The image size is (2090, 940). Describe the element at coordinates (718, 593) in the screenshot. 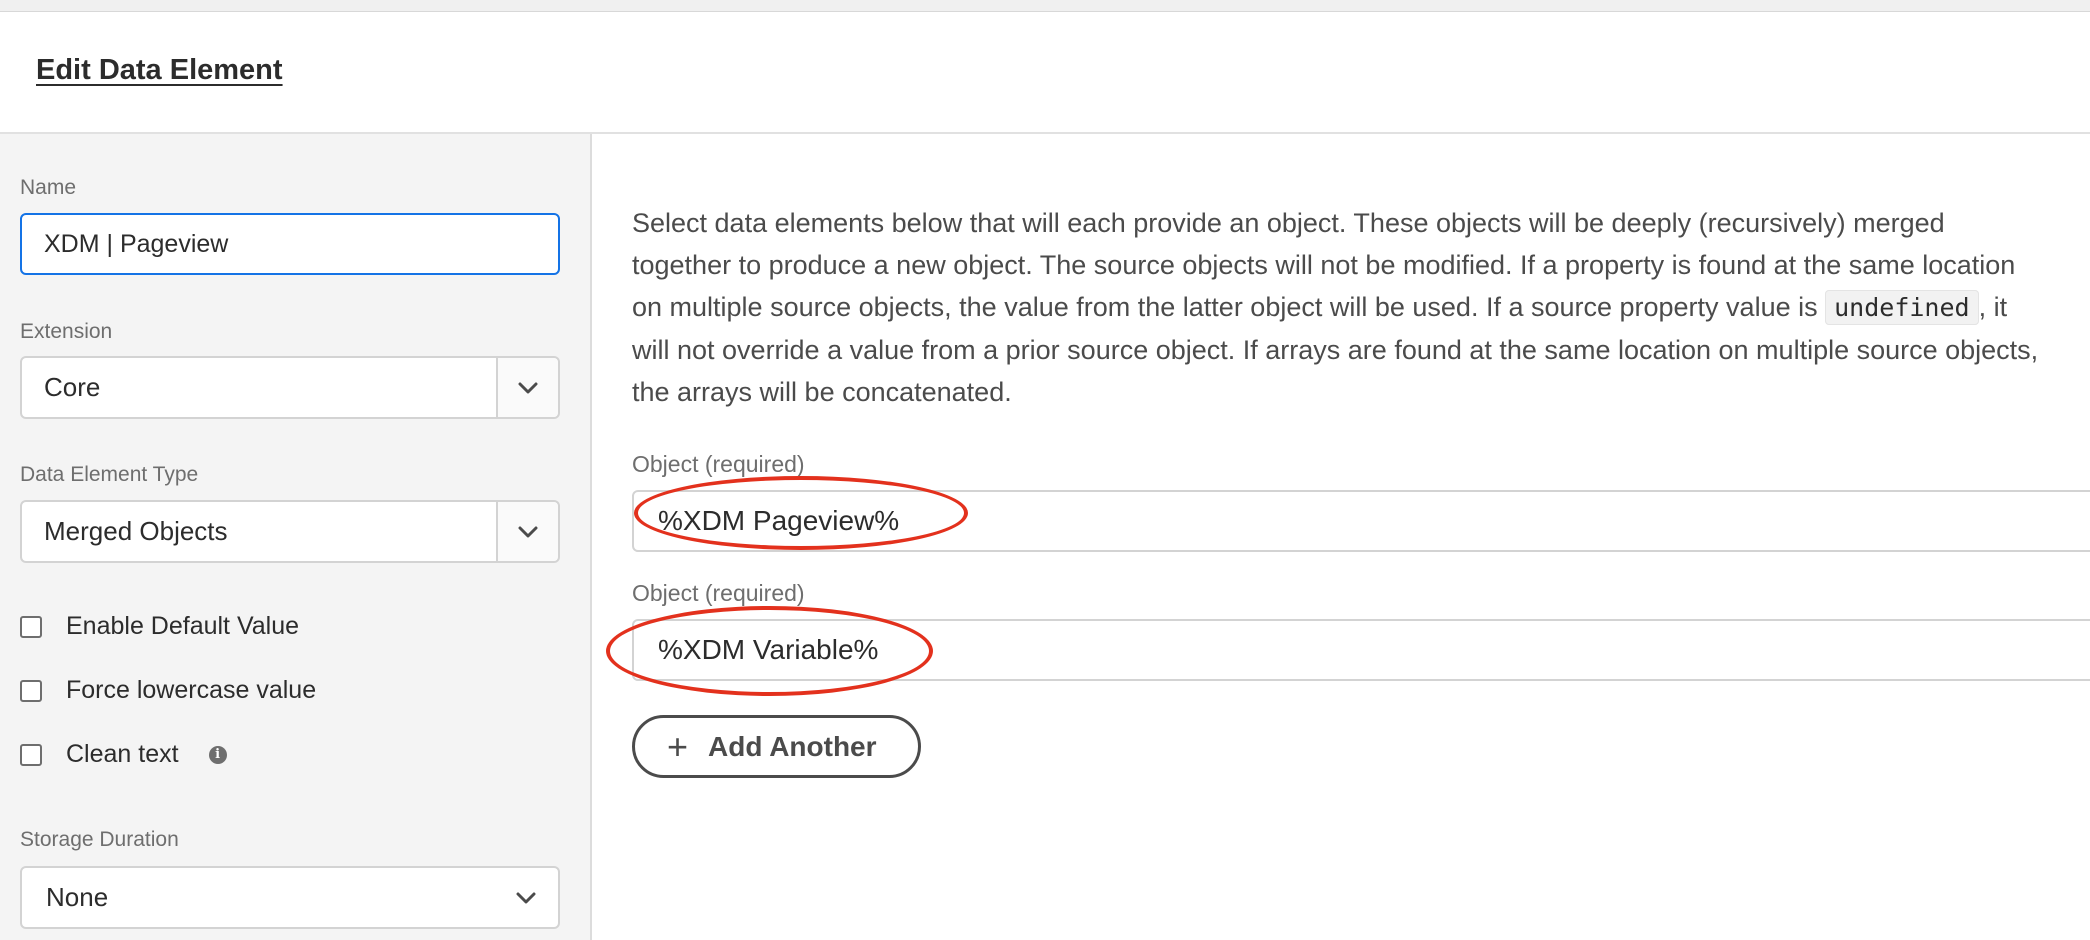

I see `object-label-2: Object (required)` at that location.